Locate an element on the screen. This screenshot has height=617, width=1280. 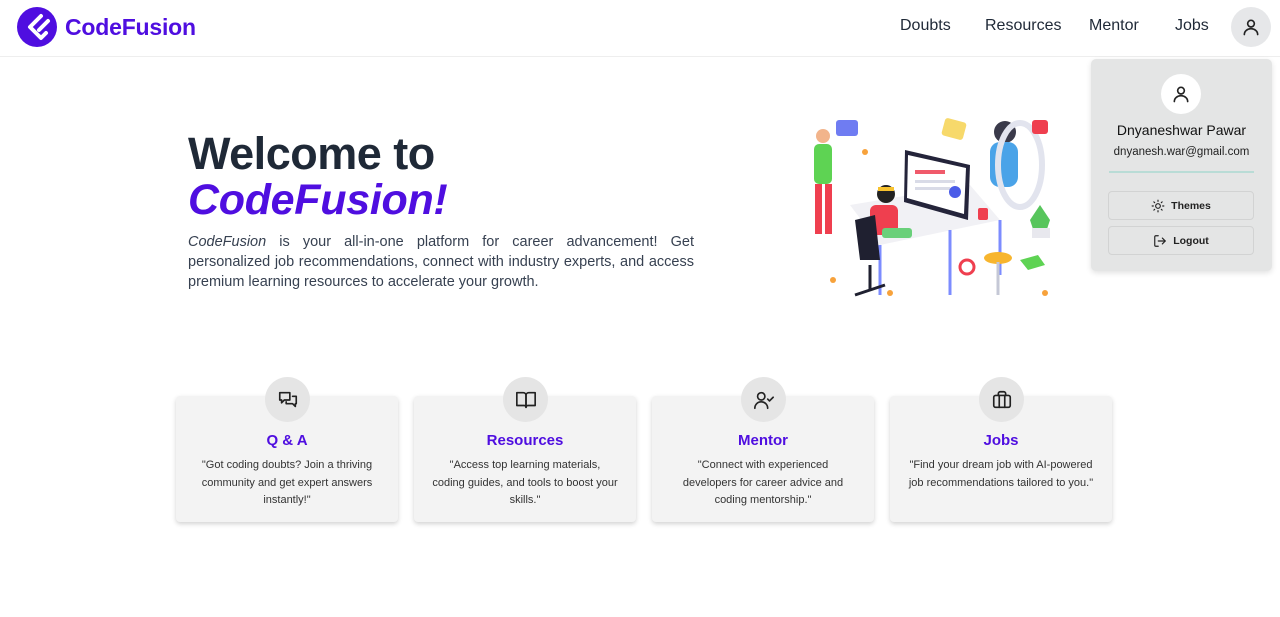
sun-icon is located at coordinates (1158, 205).